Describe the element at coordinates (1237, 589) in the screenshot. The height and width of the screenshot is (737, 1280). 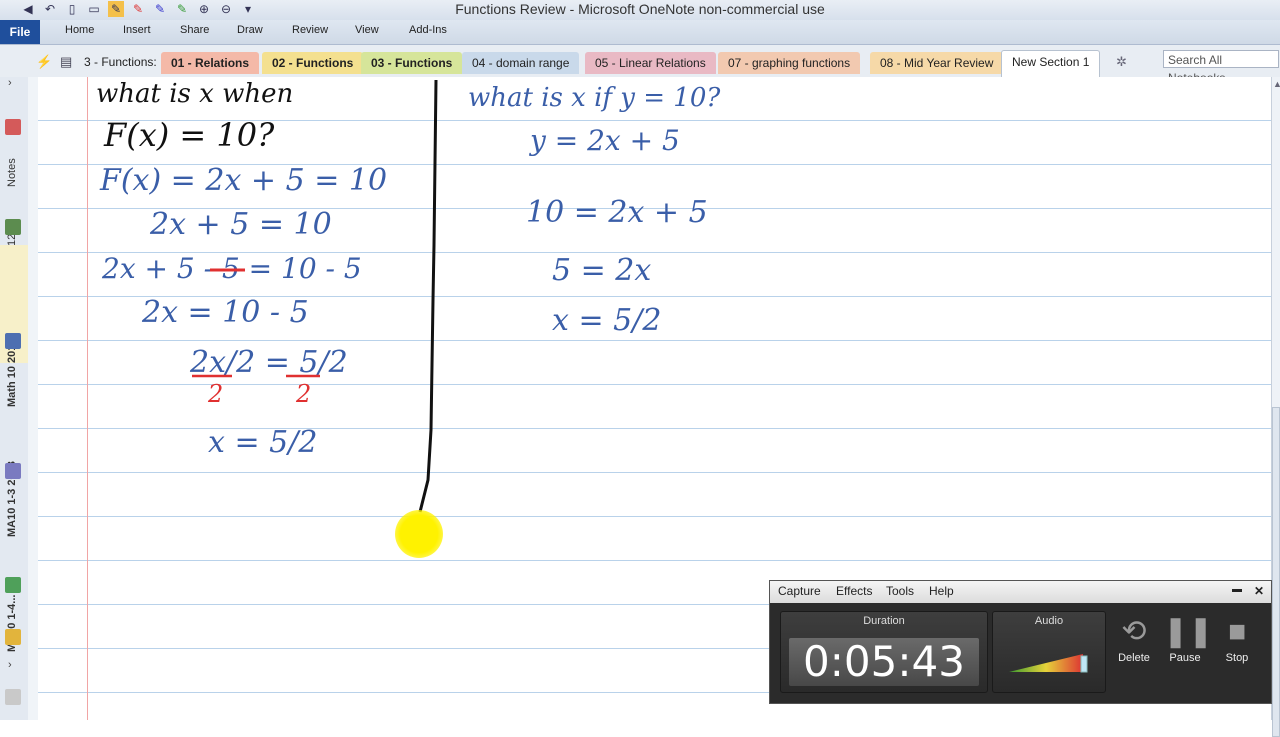
I see `minimize-icon: ▬` at that location.